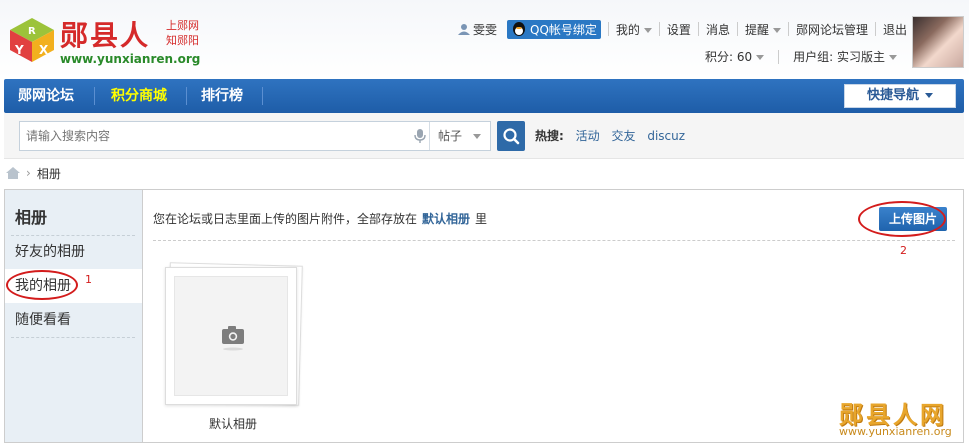 This screenshot has height=443, width=969. What do you see at coordinates (900, 418) in the screenshot?
I see `watermark: 郧县人网 www.yunxianren.org` at bounding box center [900, 418].